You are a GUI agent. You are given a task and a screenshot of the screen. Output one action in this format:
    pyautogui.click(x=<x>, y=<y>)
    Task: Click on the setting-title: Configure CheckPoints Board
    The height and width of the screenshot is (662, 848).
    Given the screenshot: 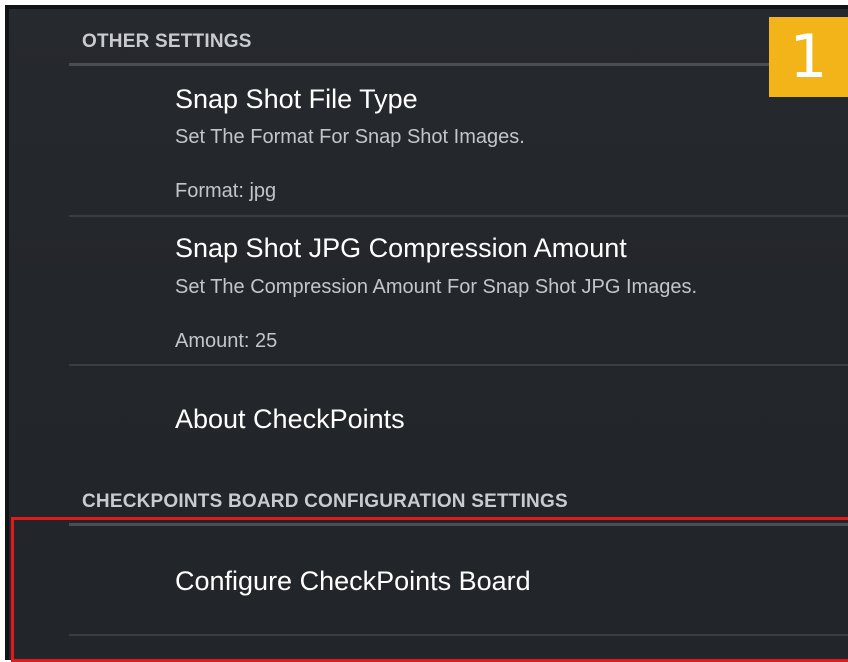 What is the action you would take?
    pyautogui.click(x=353, y=581)
    